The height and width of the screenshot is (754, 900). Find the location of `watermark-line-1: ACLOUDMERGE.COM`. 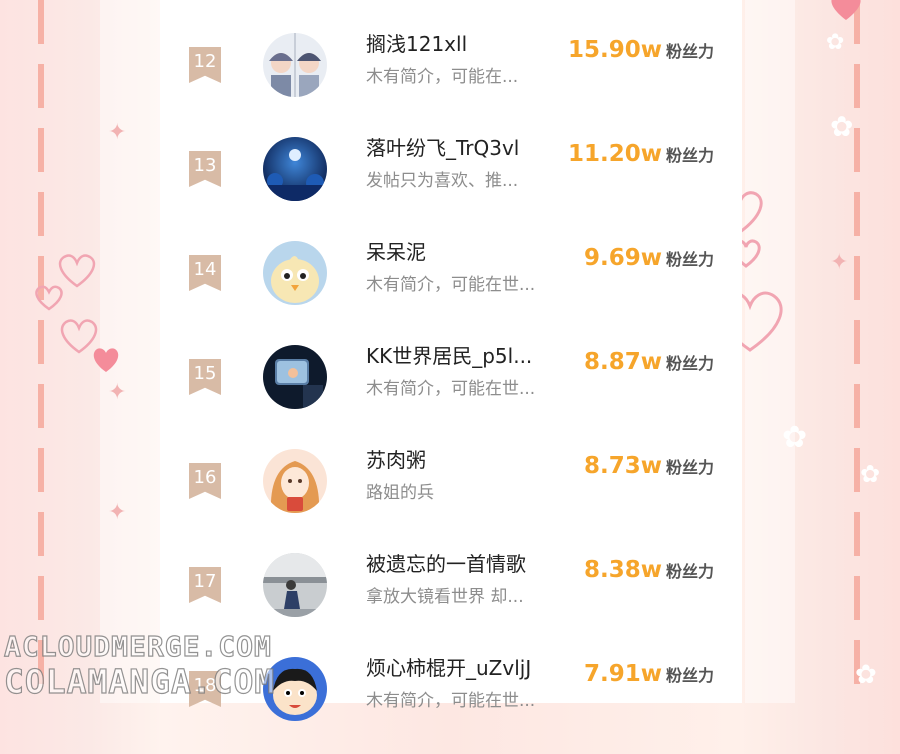

watermark-line-1: ACLOUDMERGE.COM is located at coordinates (137, 646).